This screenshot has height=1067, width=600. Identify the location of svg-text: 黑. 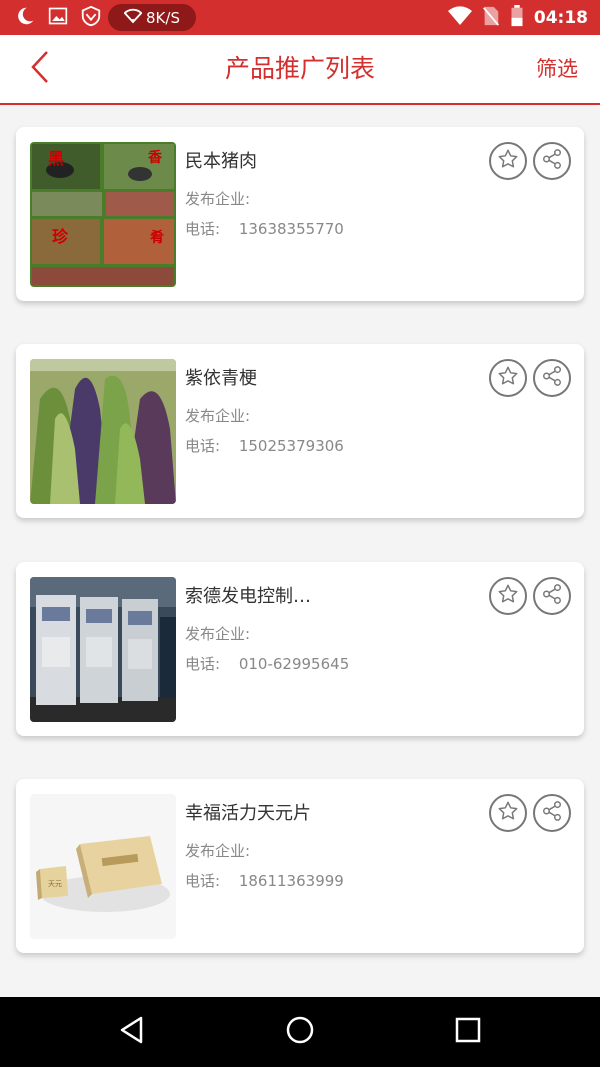
(56, 158).